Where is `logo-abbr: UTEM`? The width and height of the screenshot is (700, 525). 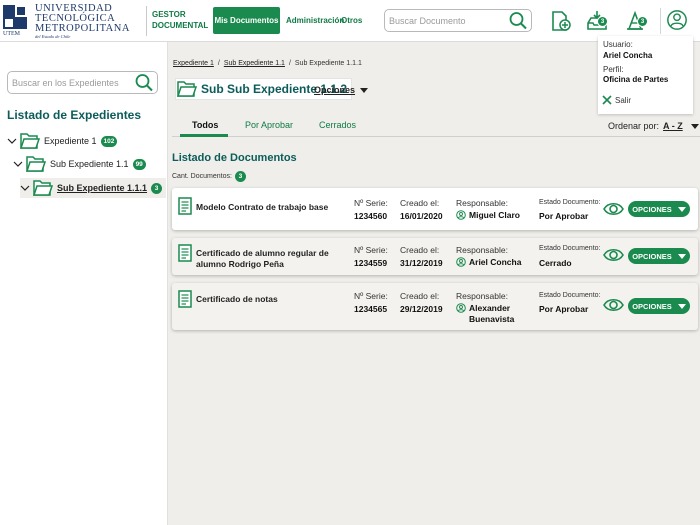
logo-abbr: UTEM is located at coordinates (11, 34).